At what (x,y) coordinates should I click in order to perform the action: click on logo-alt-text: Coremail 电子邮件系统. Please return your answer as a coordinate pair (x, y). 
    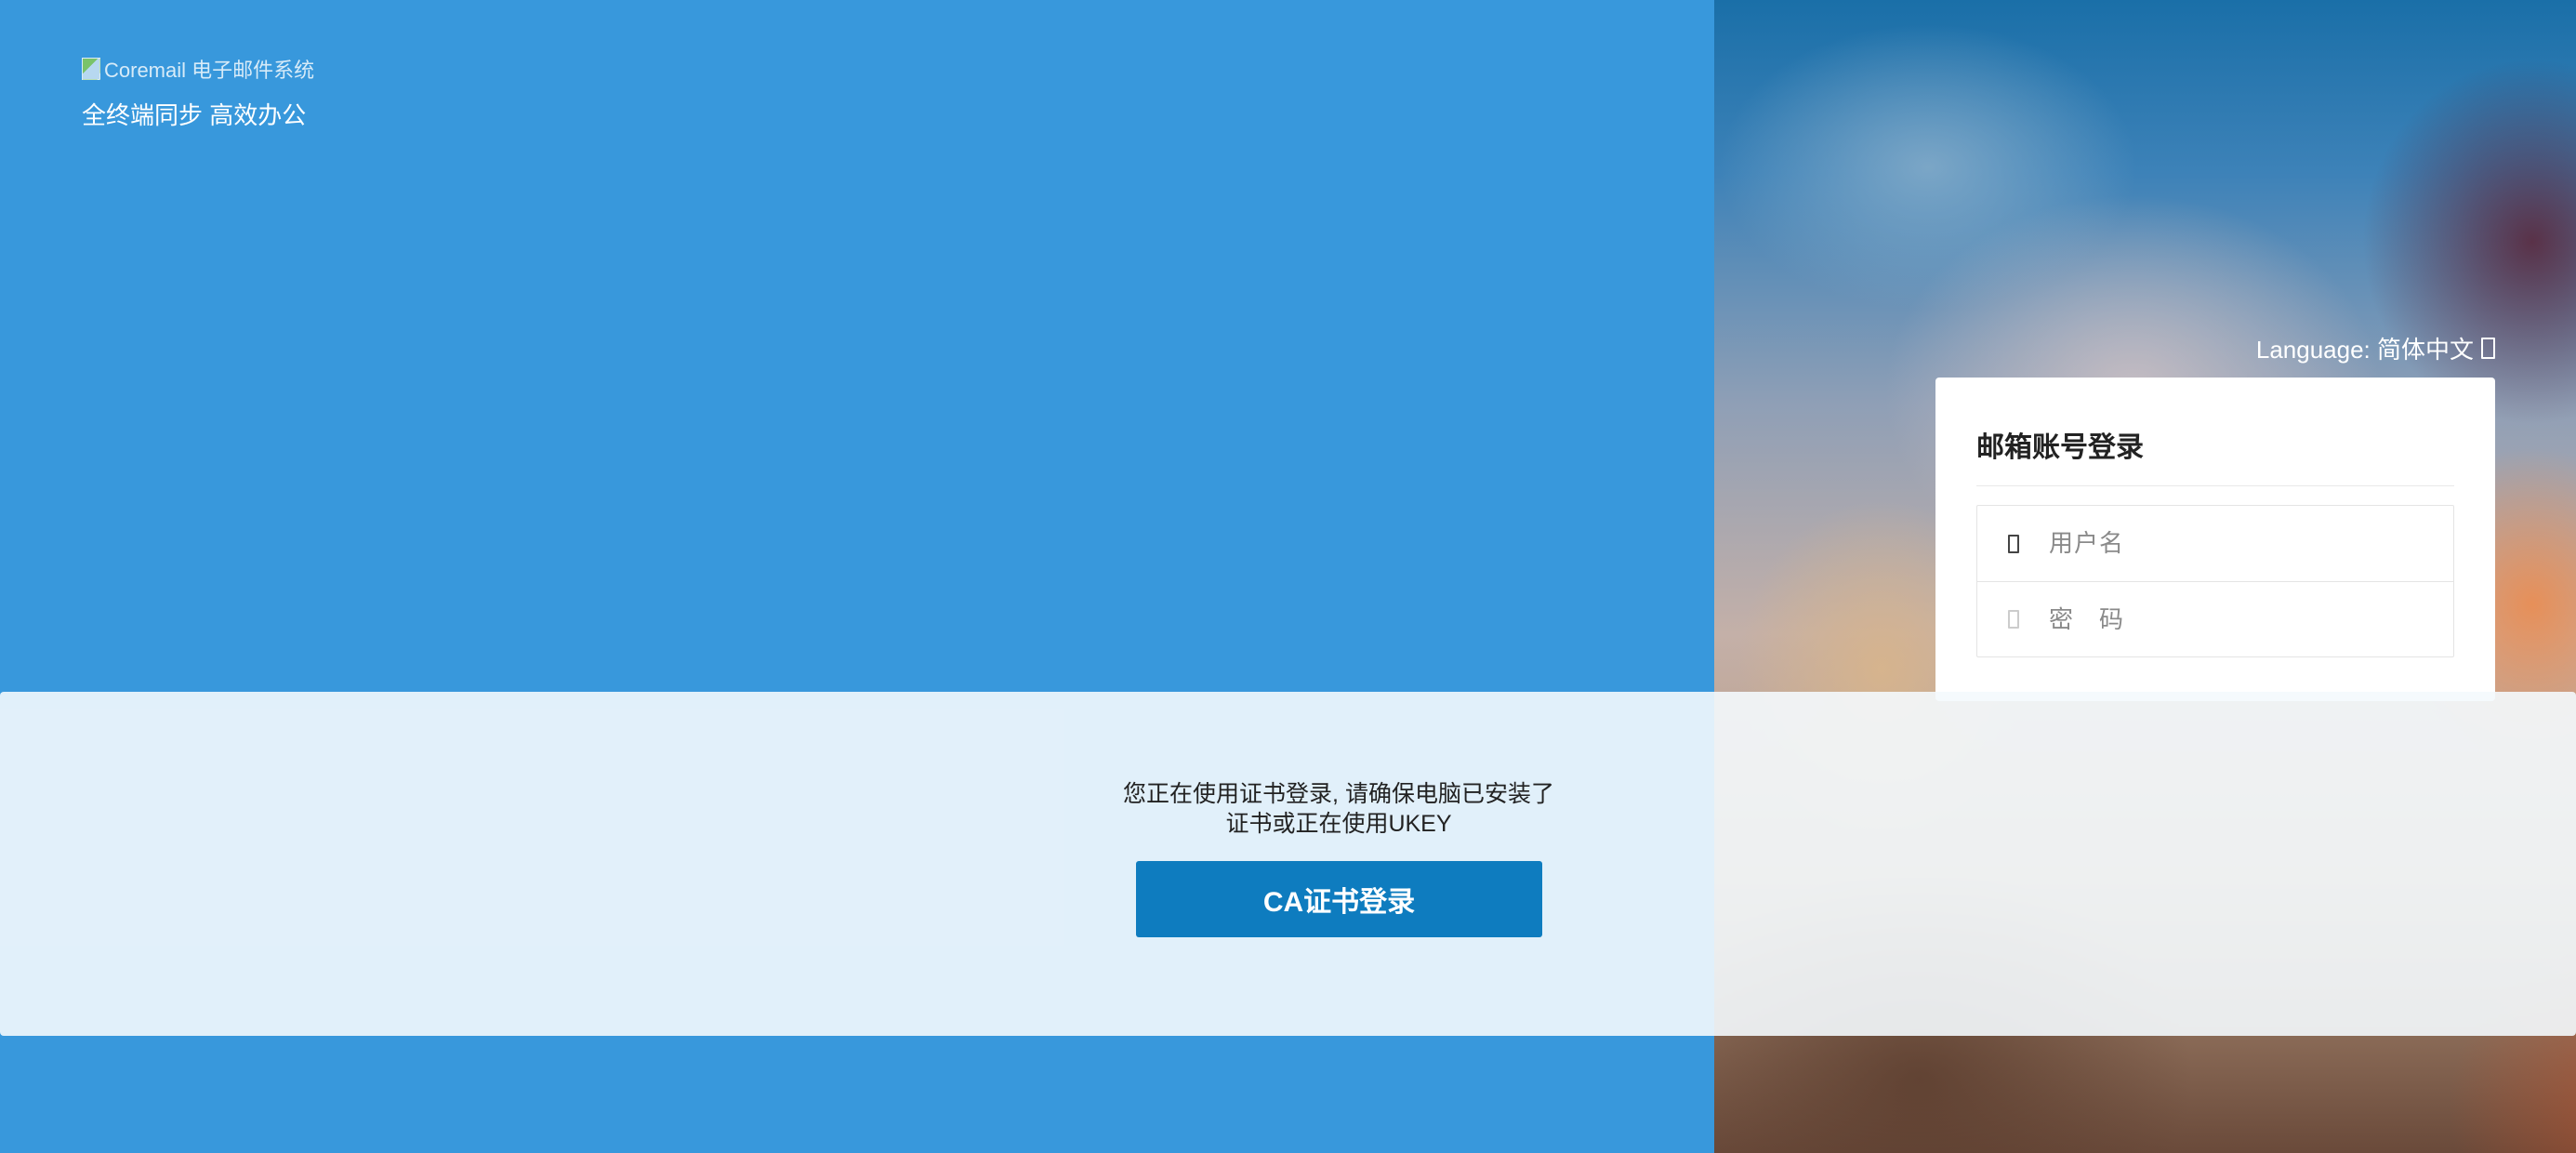
    Looking at the image, I should click on (209, 70).